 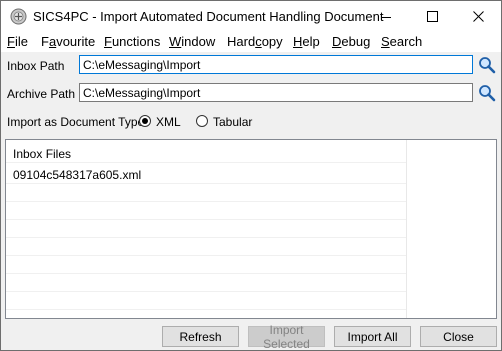 I want to click on menu-file: File, so click(x=17, y=41).